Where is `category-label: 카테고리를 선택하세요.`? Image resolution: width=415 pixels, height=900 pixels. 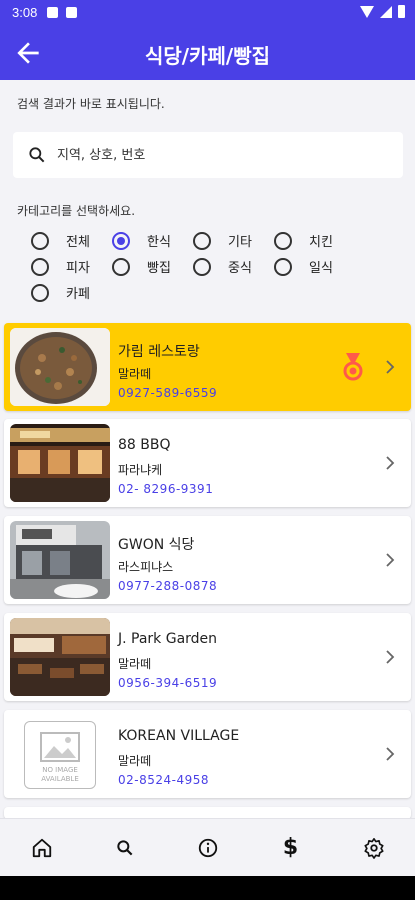
category-label: 카테고리를 선택하세요. is located at coordinates (76, 211).